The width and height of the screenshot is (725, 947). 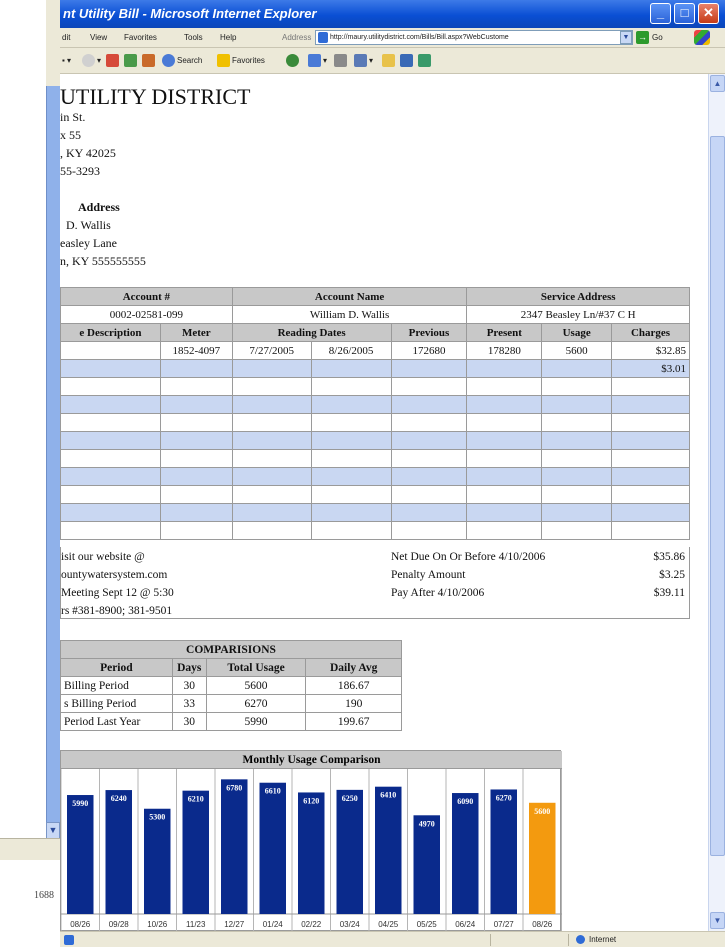 I want to click on bar-value-label: 5990, so click(x=80, y=803).